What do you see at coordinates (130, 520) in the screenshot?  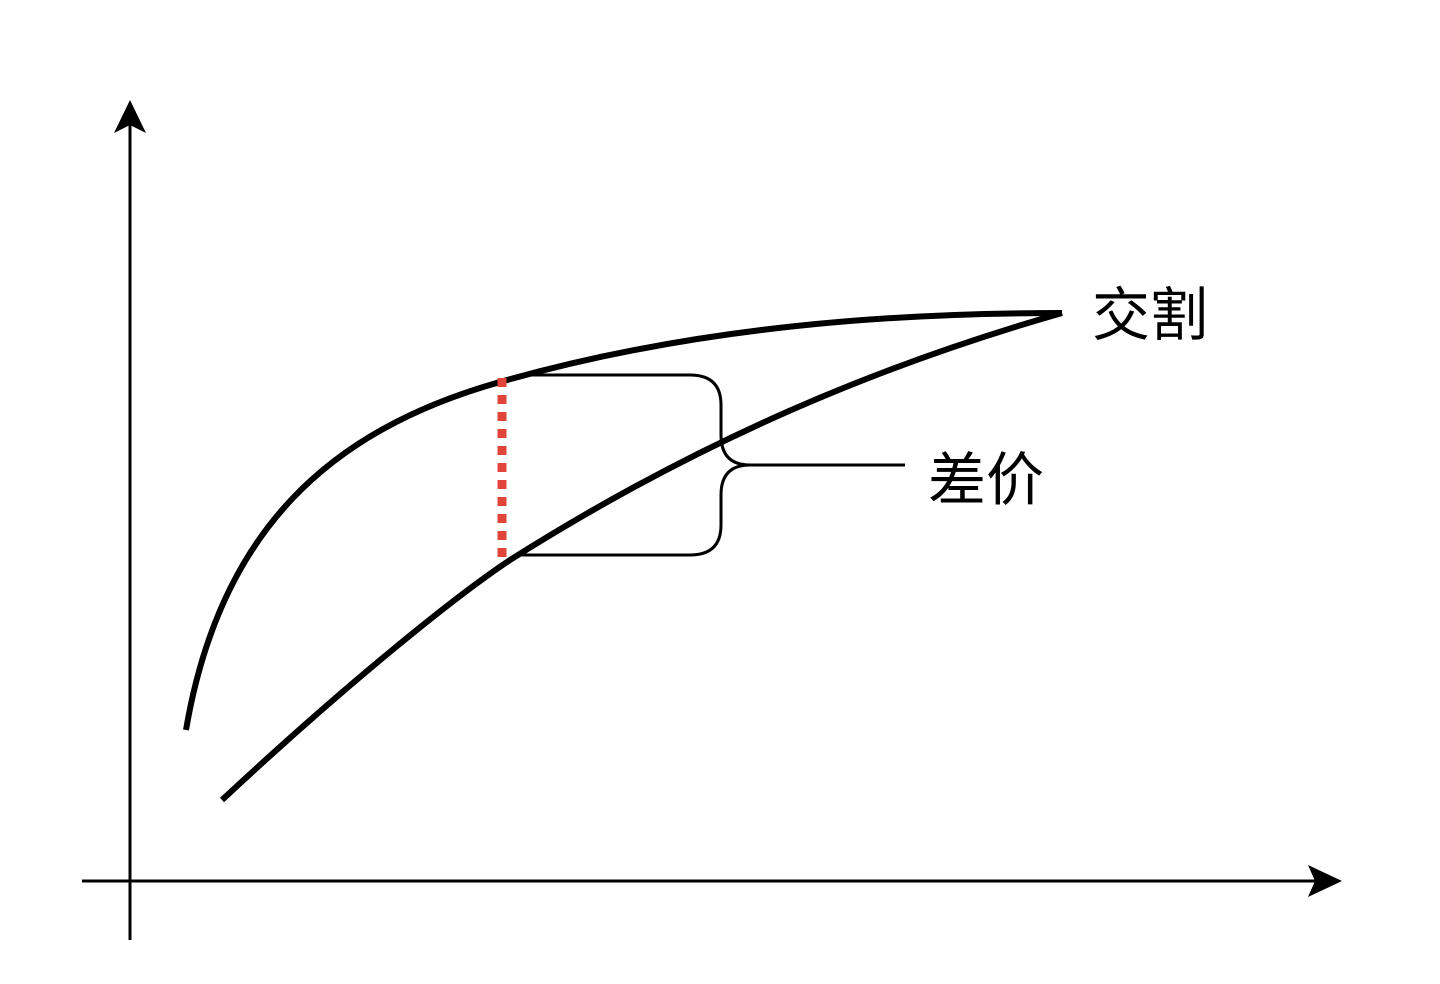 I see `y-axis` at bounding box center [130, 520].